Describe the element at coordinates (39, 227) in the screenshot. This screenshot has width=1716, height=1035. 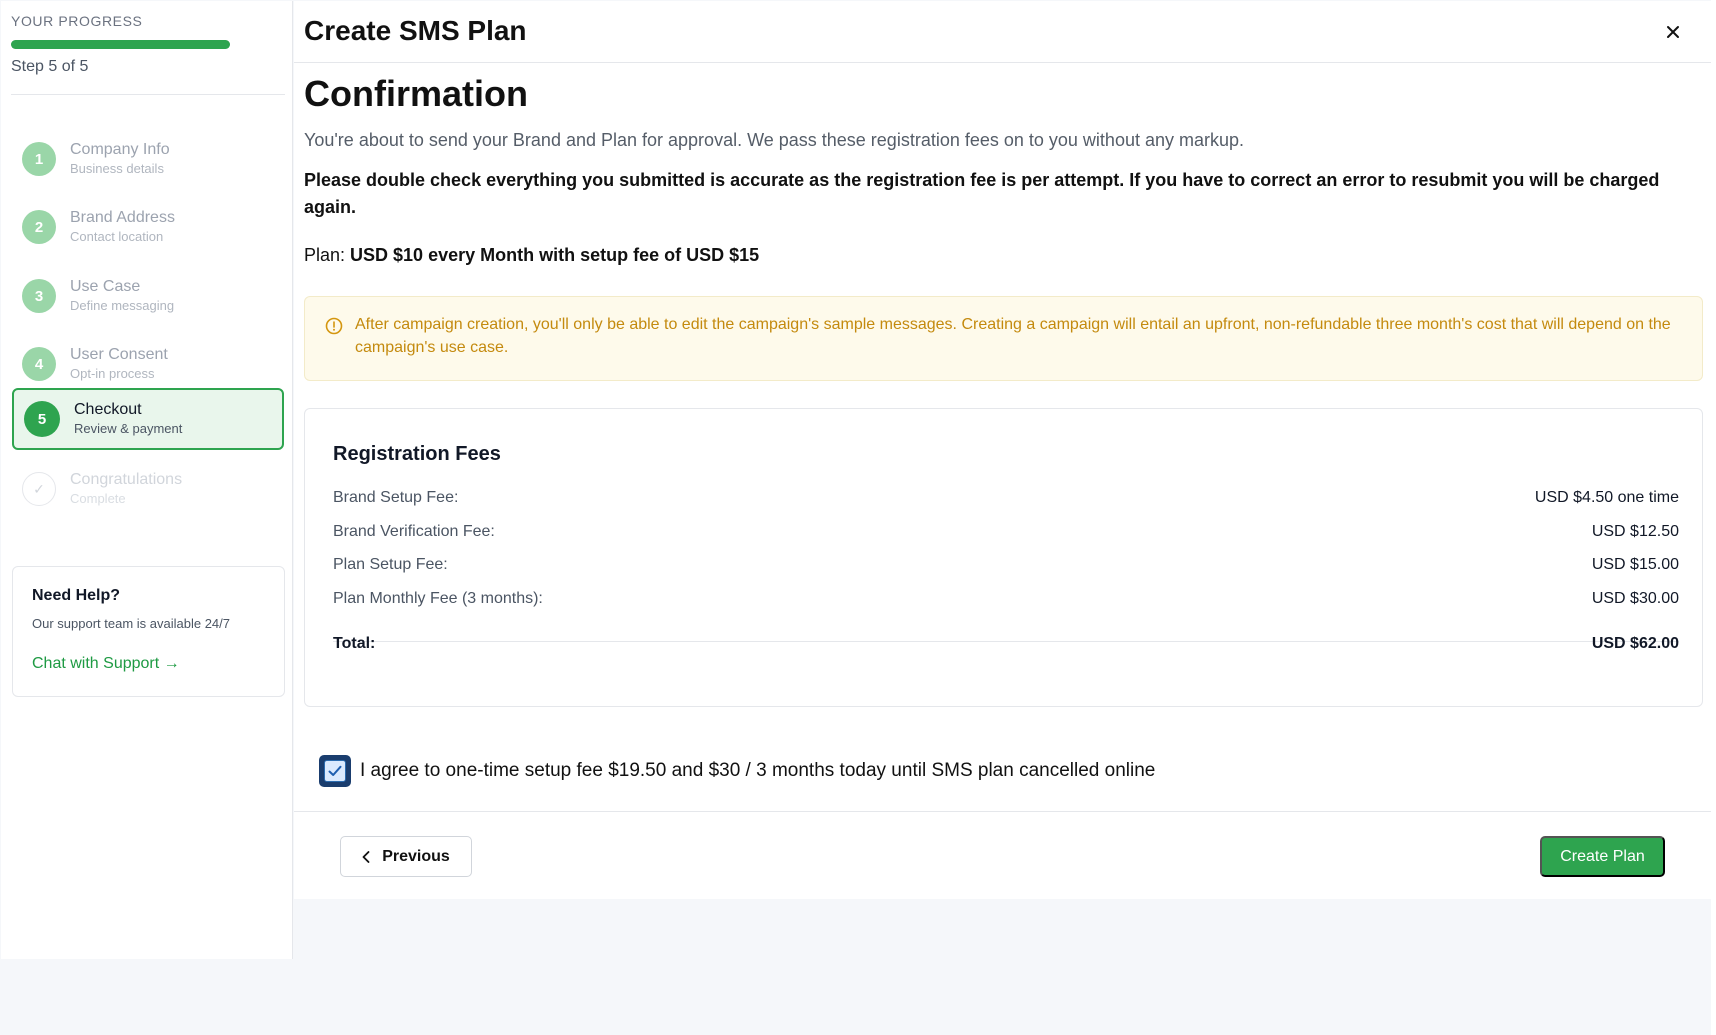
I see `step-number: 2` at that location.